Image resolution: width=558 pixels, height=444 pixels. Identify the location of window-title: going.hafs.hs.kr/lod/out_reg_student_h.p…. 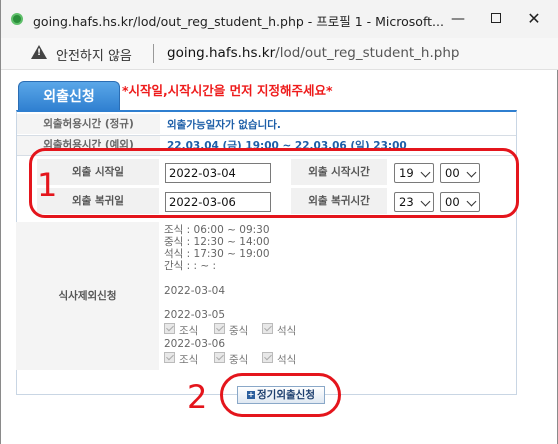
(238, 21).